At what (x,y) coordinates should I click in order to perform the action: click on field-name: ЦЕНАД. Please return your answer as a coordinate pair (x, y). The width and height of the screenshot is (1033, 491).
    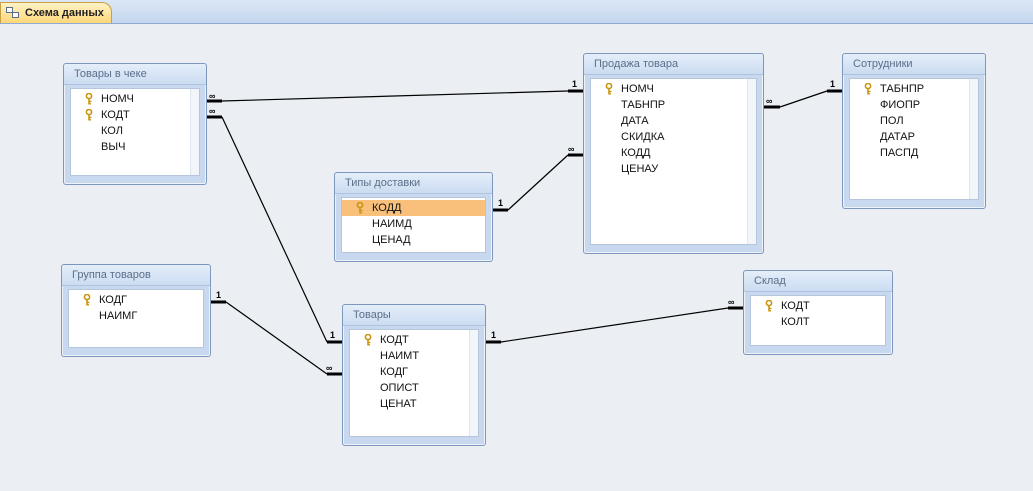
    Looking at the image, I should click on (391, 240).